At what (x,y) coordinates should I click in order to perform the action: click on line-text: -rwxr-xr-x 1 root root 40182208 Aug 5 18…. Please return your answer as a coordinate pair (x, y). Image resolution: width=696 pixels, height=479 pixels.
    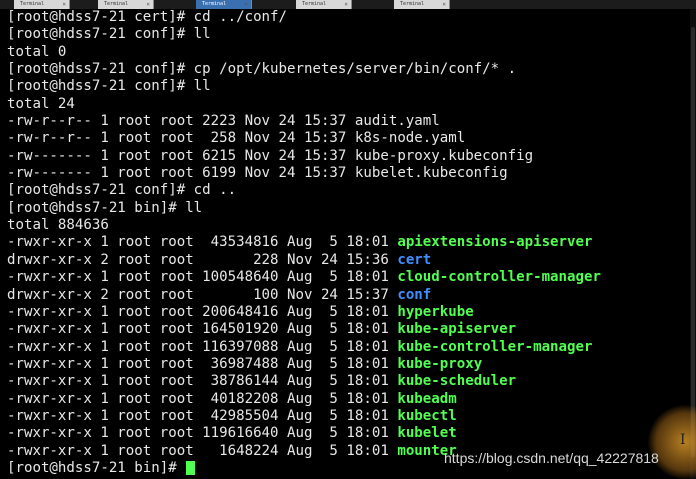
    Looking at the image, I should click on (202, 398).